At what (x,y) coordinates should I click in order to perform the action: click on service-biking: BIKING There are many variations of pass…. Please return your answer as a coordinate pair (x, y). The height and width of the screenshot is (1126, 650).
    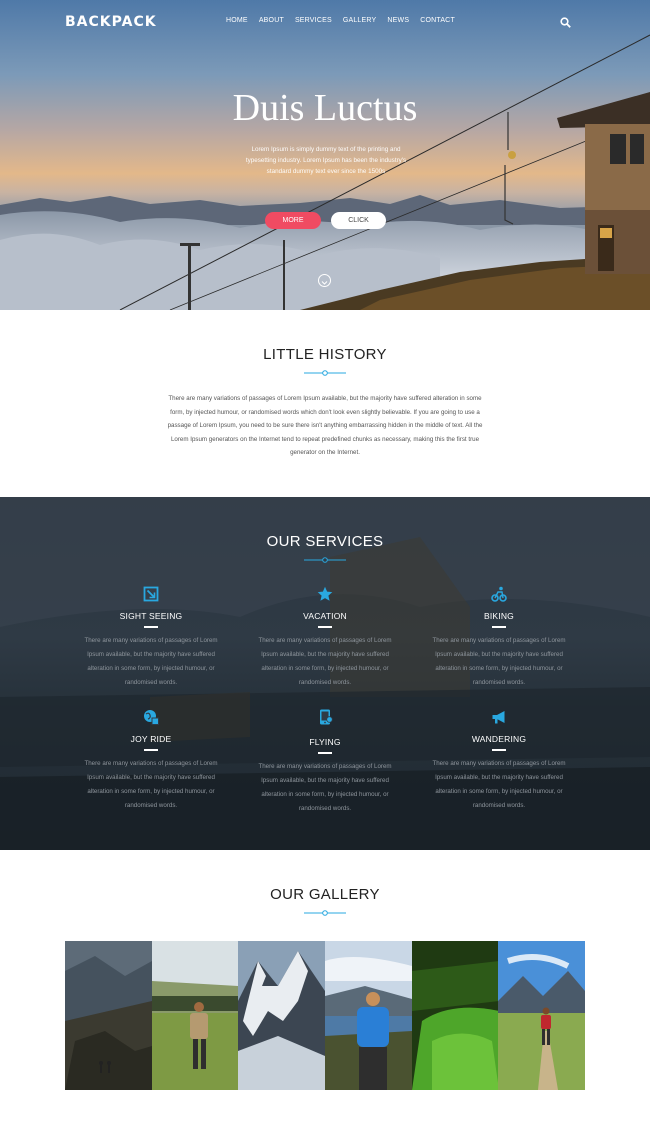
    Looking at the image, I should click on (499, 638).